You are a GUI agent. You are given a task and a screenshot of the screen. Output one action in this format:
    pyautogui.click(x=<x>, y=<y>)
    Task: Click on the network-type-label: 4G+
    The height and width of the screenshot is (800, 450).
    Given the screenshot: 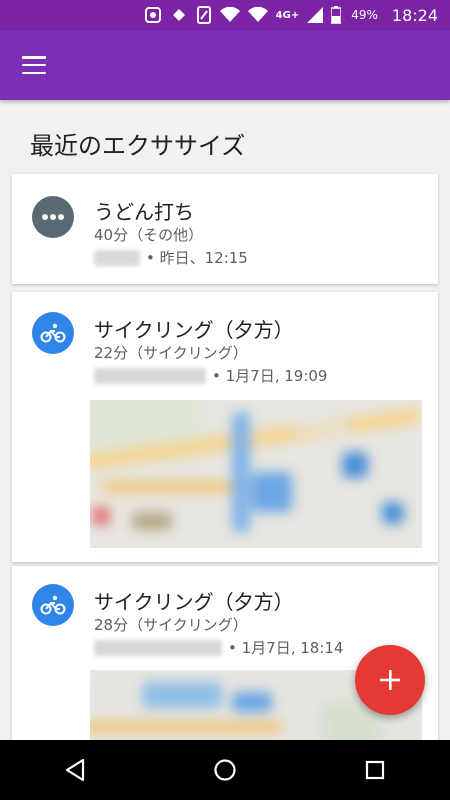 What is the action you would take?
    pyautogui.click(x=287, y=15)
    